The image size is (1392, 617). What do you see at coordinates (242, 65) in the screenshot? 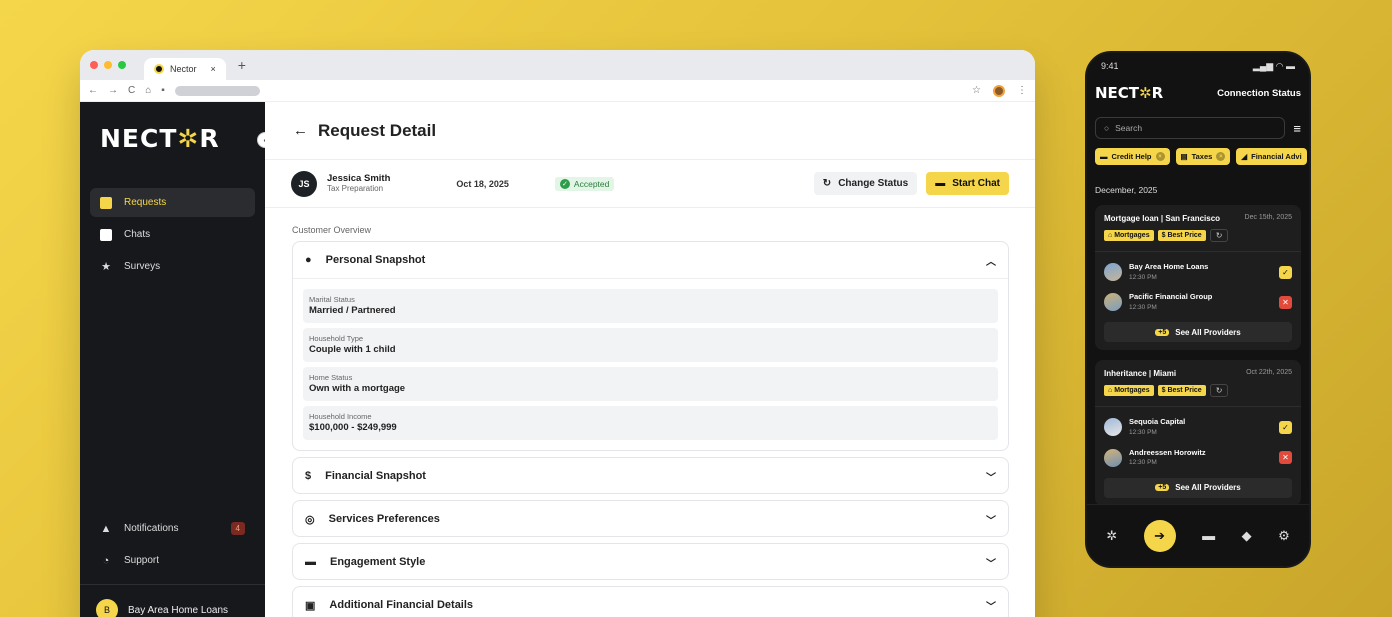
I see `new-tab-button: +` at bounding box center [242, 65].